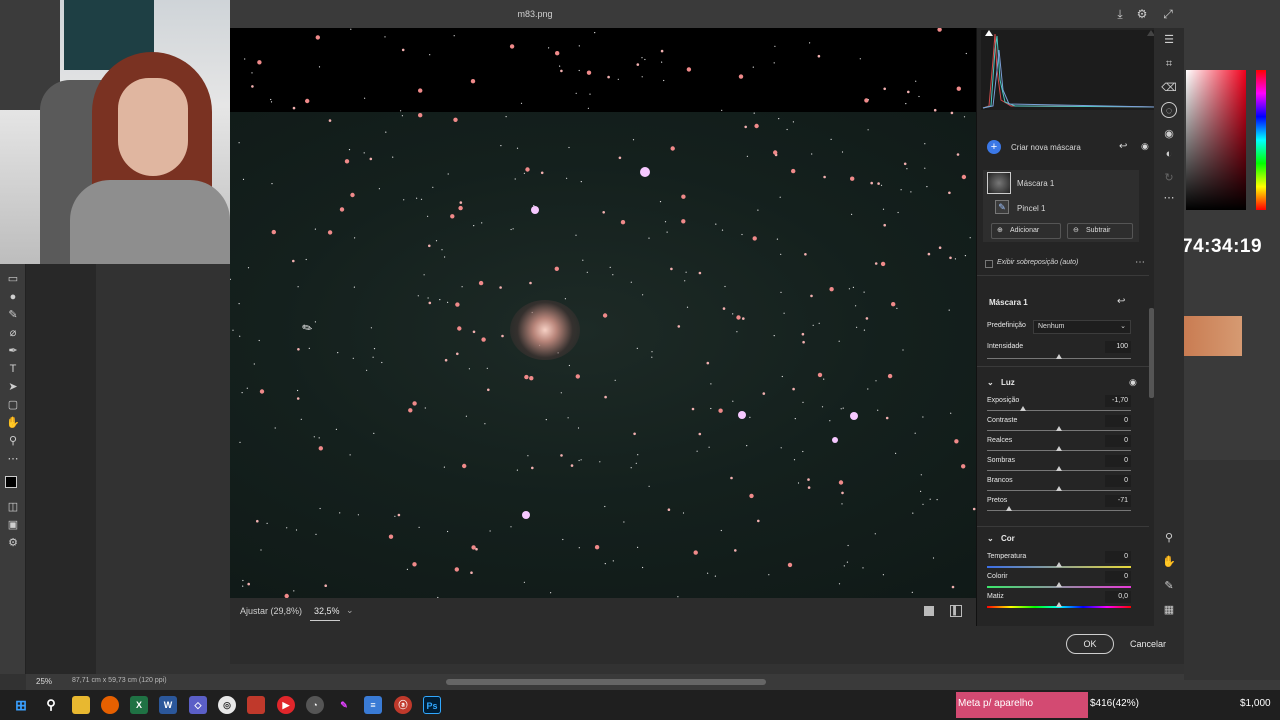 The image size is (1280, 720). Describe the element at coordinates (13, 507) in the screenshot. I see `quick-mask-icon: ◫` at that location.